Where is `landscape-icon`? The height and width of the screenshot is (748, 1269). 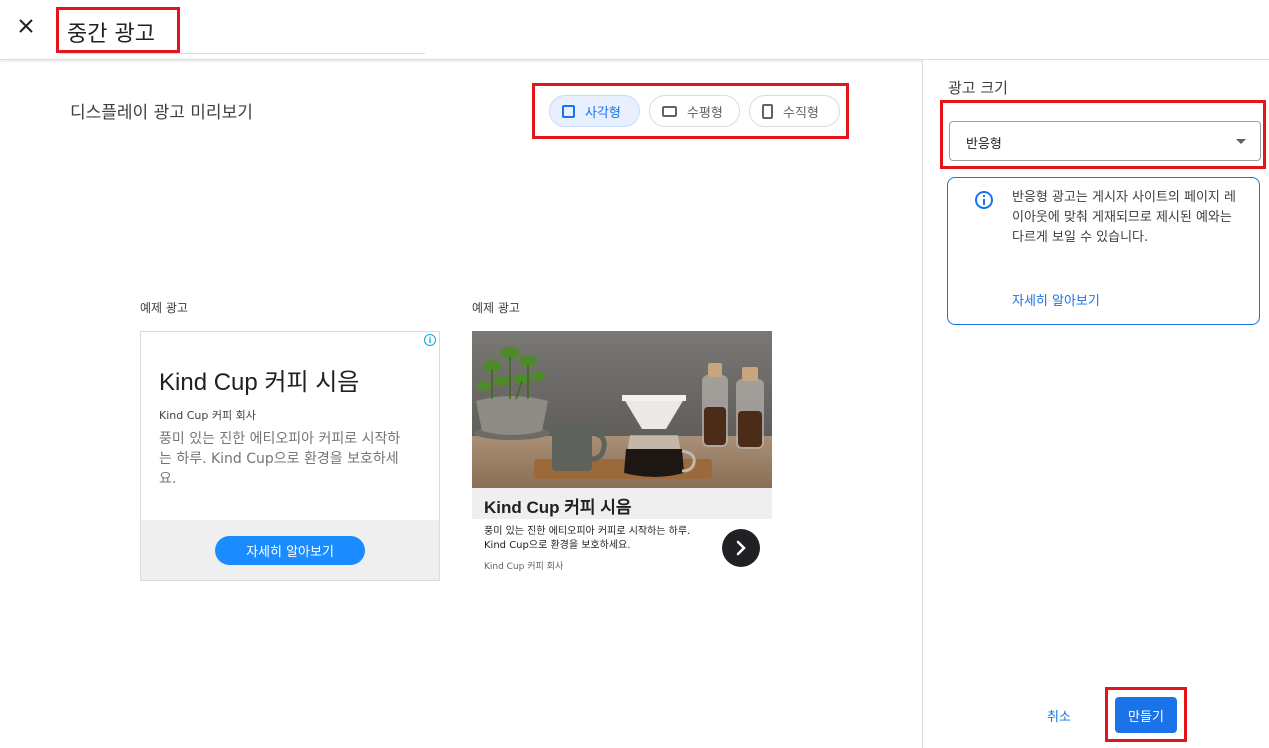
landscape-icon is located at coordinates (669, 111).